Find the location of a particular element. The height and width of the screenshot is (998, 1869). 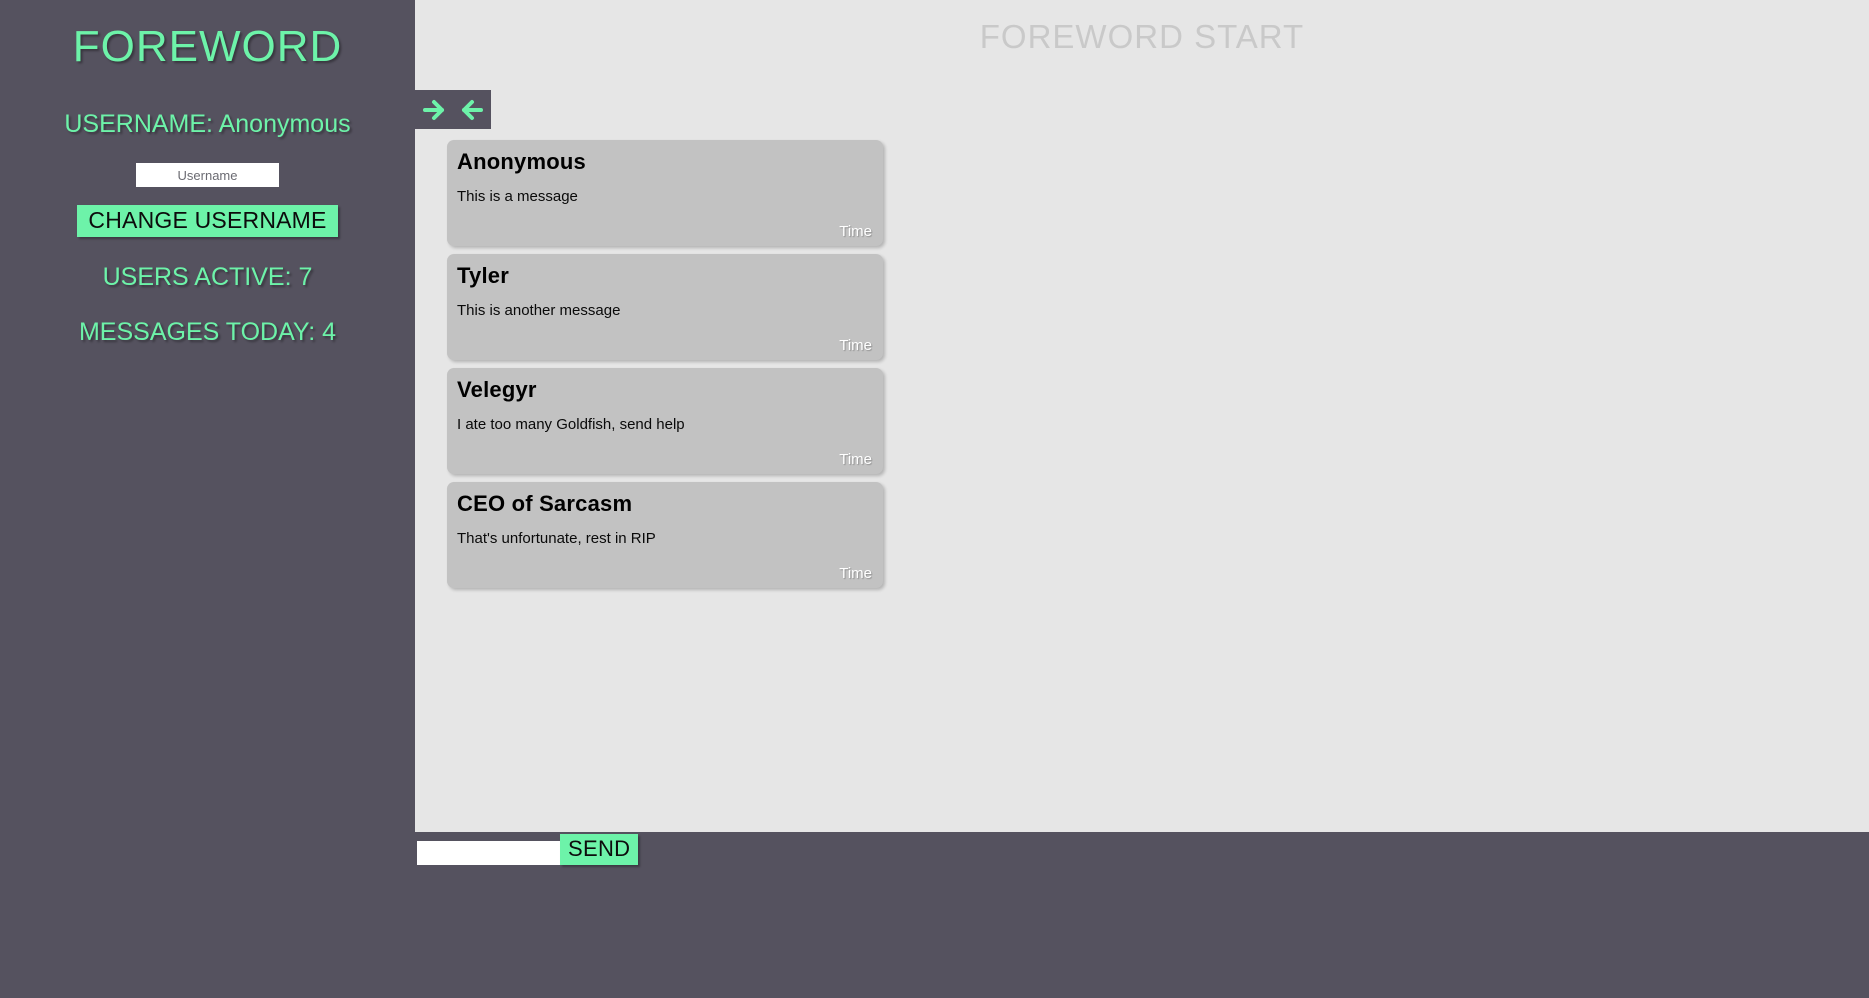

message-text: This is another message is located at coordinates (539, 310).